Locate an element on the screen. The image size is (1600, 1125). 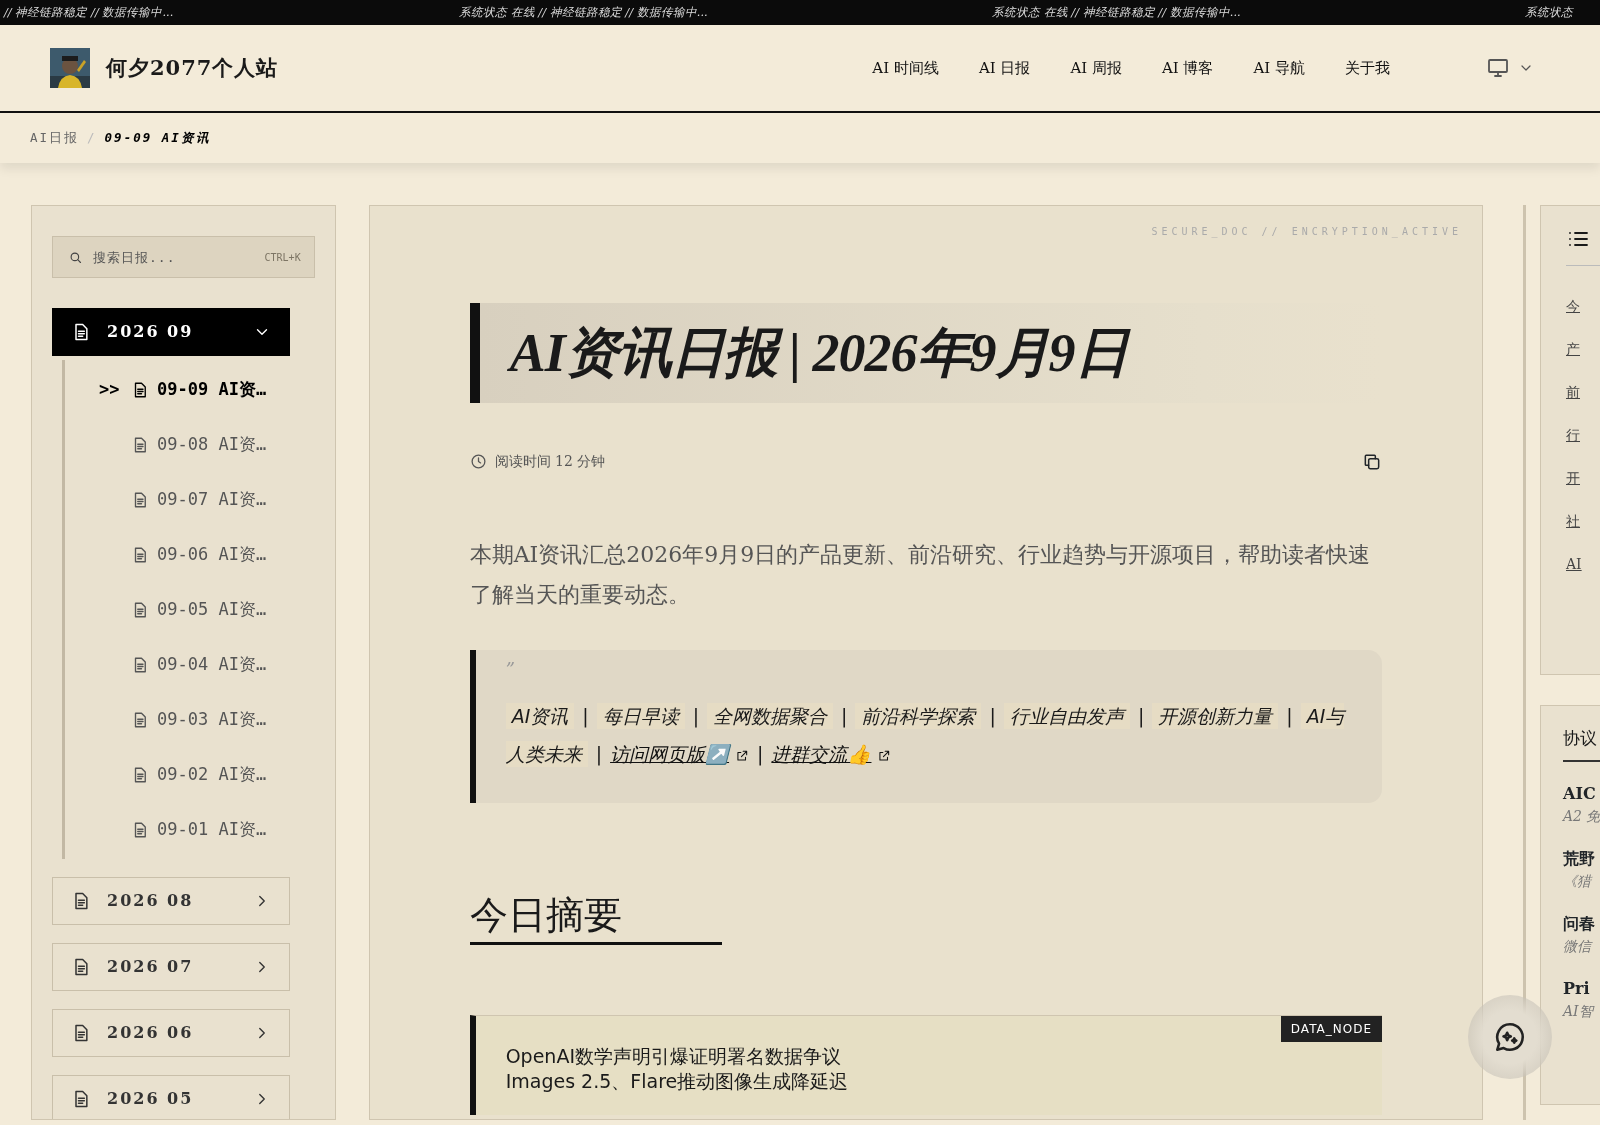
protocol-link: 问春 is located at coordinates (1581, 923).